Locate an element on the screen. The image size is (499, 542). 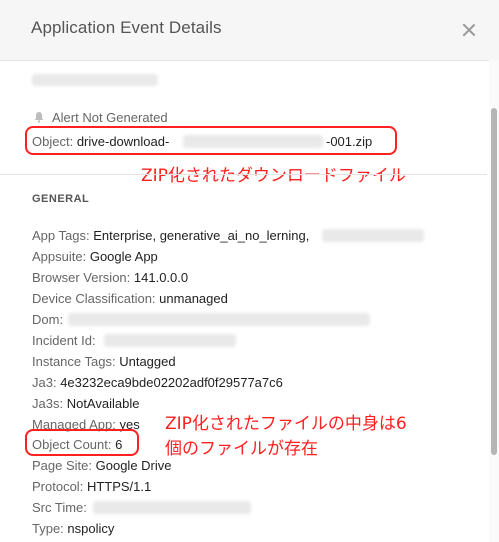
scrollbar-thumb is located at coordinates (494, 281).